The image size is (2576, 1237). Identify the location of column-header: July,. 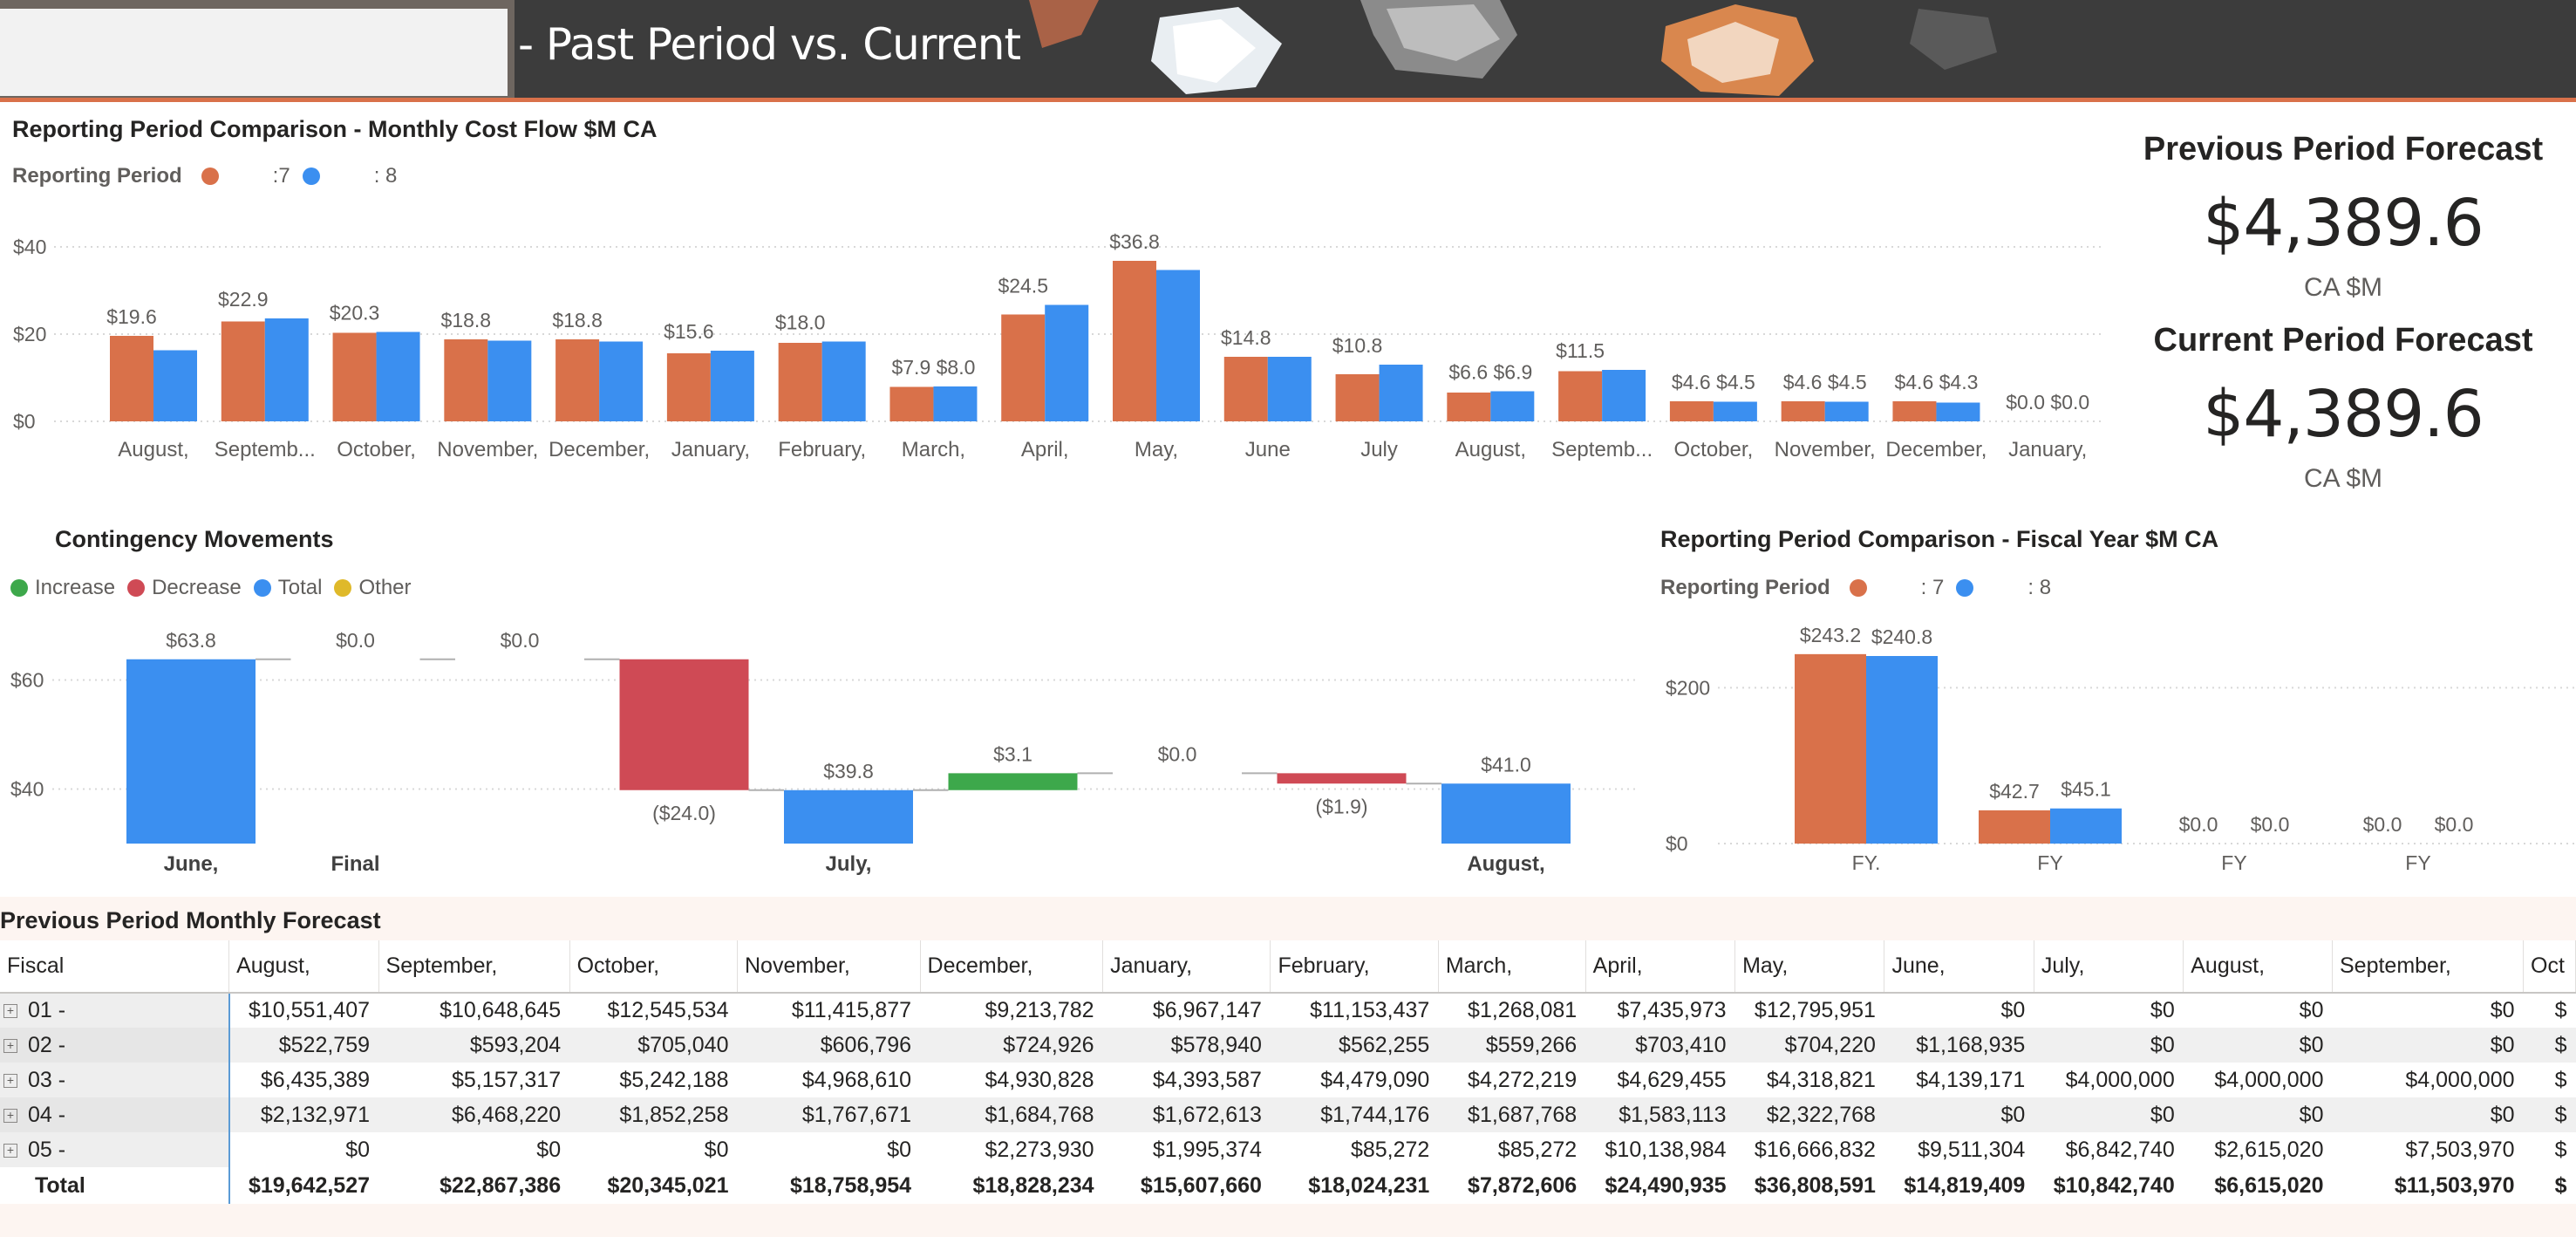
(2109, 967).